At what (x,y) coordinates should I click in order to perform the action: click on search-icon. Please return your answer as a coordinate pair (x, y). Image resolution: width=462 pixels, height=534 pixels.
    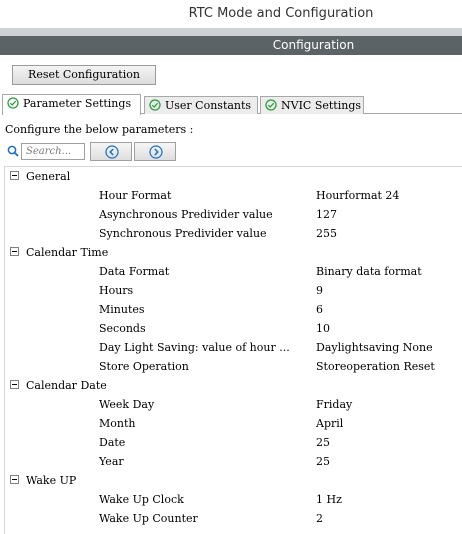
    Looking at the image, I should click on (13, 151).